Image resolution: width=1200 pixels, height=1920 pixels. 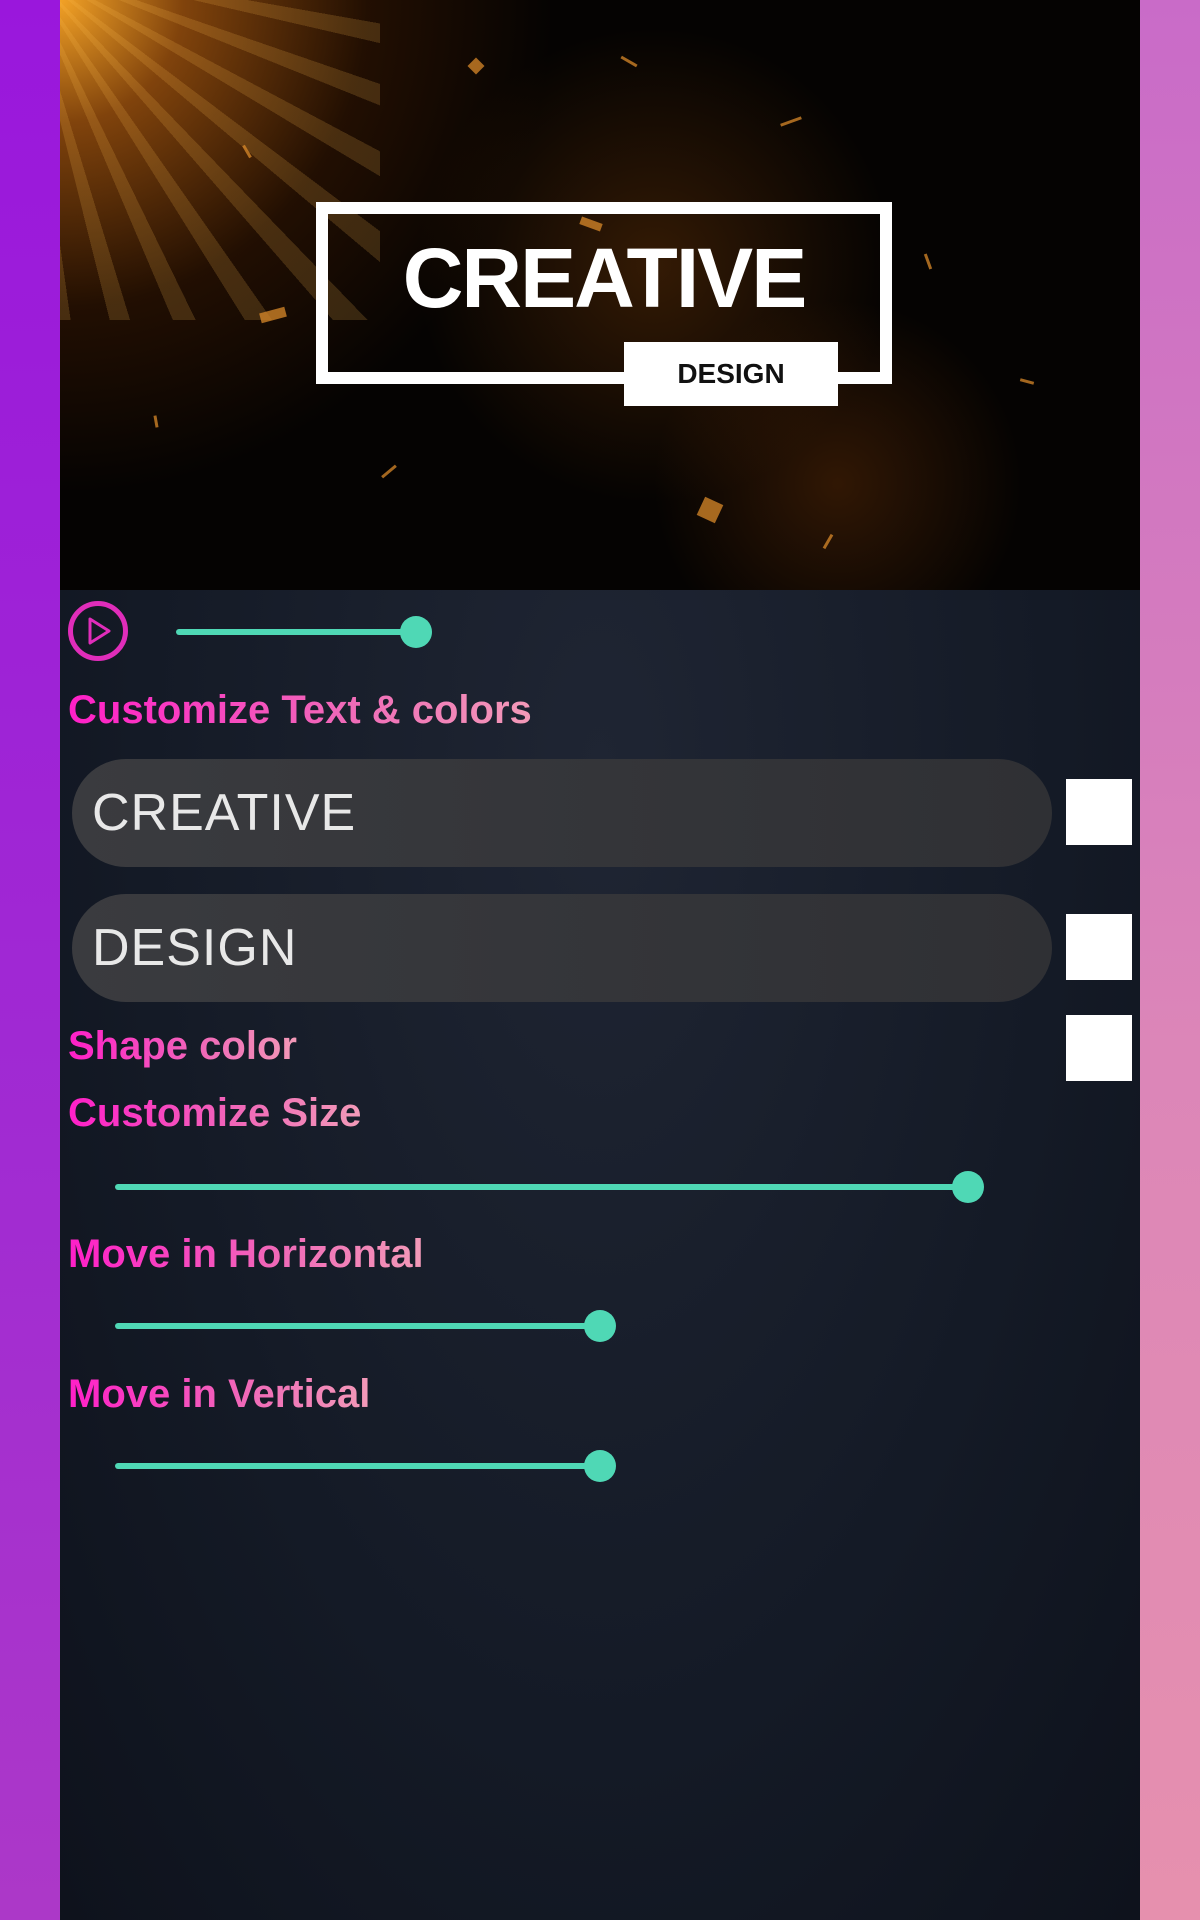 What do you see at coordinates (246, 1254) in the screenshot?
I see `move-horizontal-label: Move in Horizontal` at bounding box center [246, 1254].